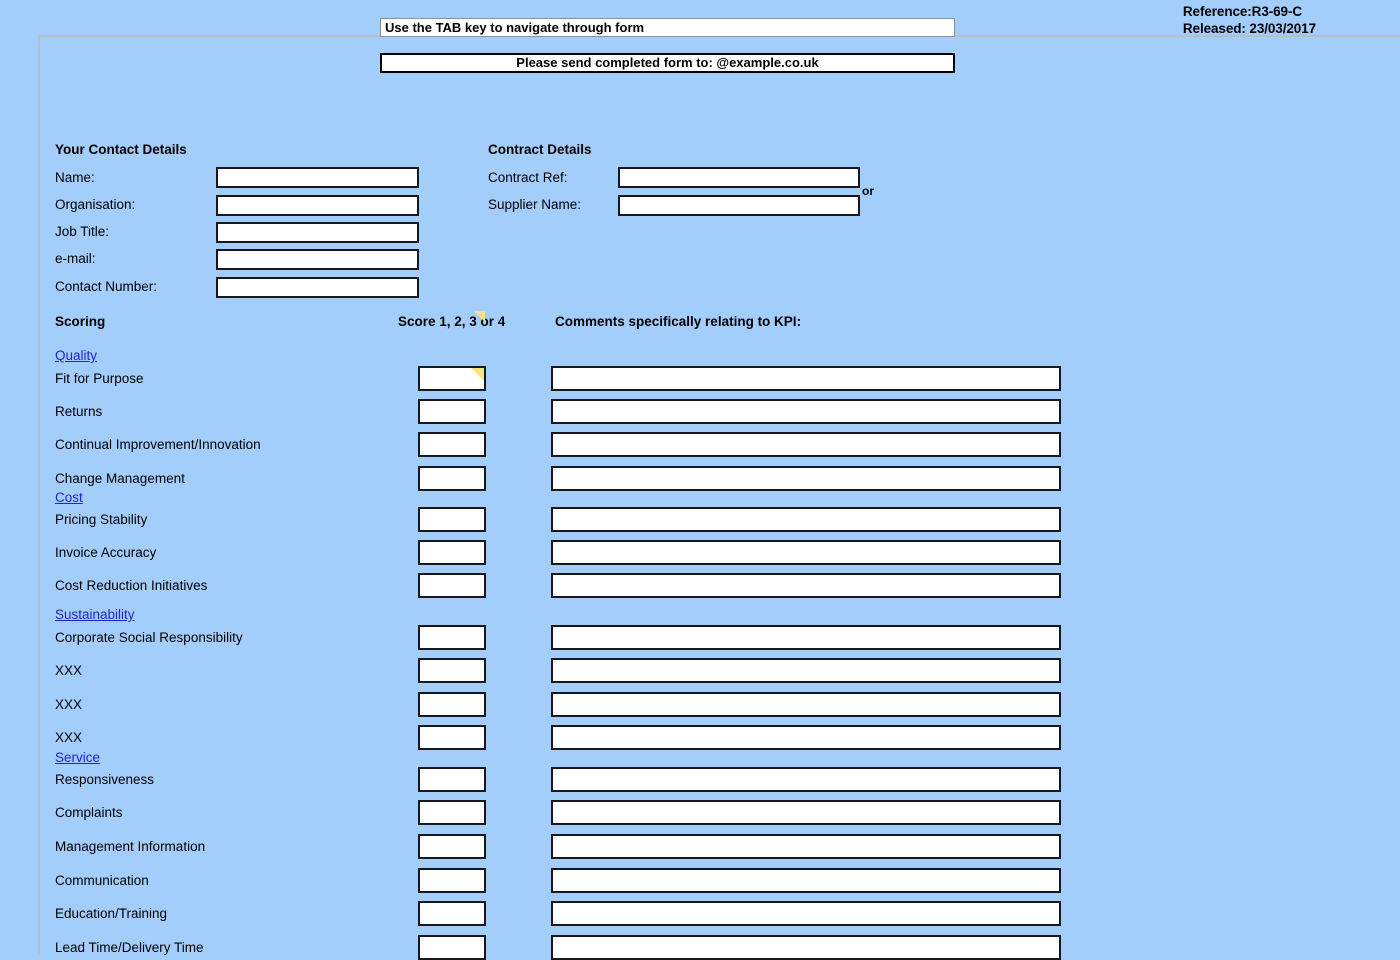 The image size is (1400, 960). Describe the element at coordinates (121, 149) in the screenshot. I see `contact-details-heading: Your Contact Details` at that location.